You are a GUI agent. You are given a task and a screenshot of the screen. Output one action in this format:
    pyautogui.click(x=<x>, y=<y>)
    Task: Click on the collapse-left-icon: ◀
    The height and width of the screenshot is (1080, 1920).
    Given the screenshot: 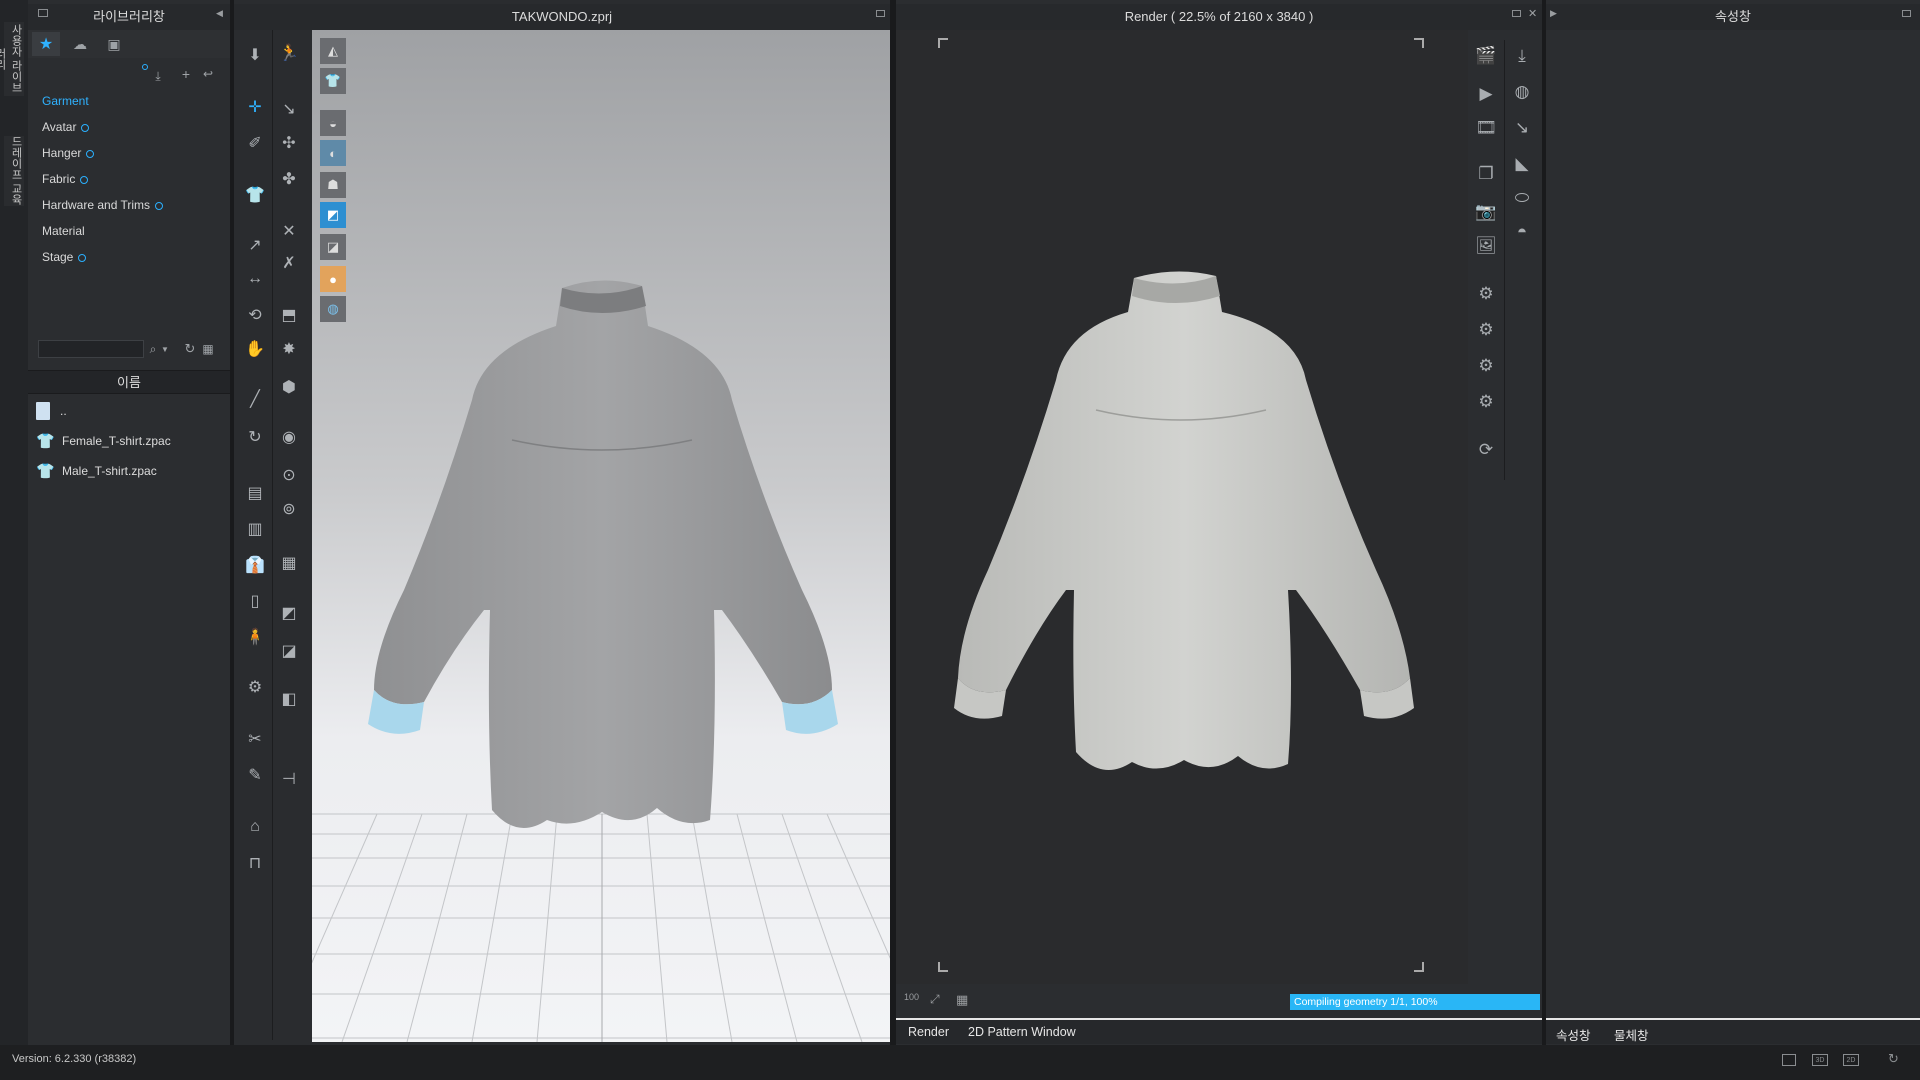 What is the action you would take?
    pyautogui.click(x=219, y=13)
    